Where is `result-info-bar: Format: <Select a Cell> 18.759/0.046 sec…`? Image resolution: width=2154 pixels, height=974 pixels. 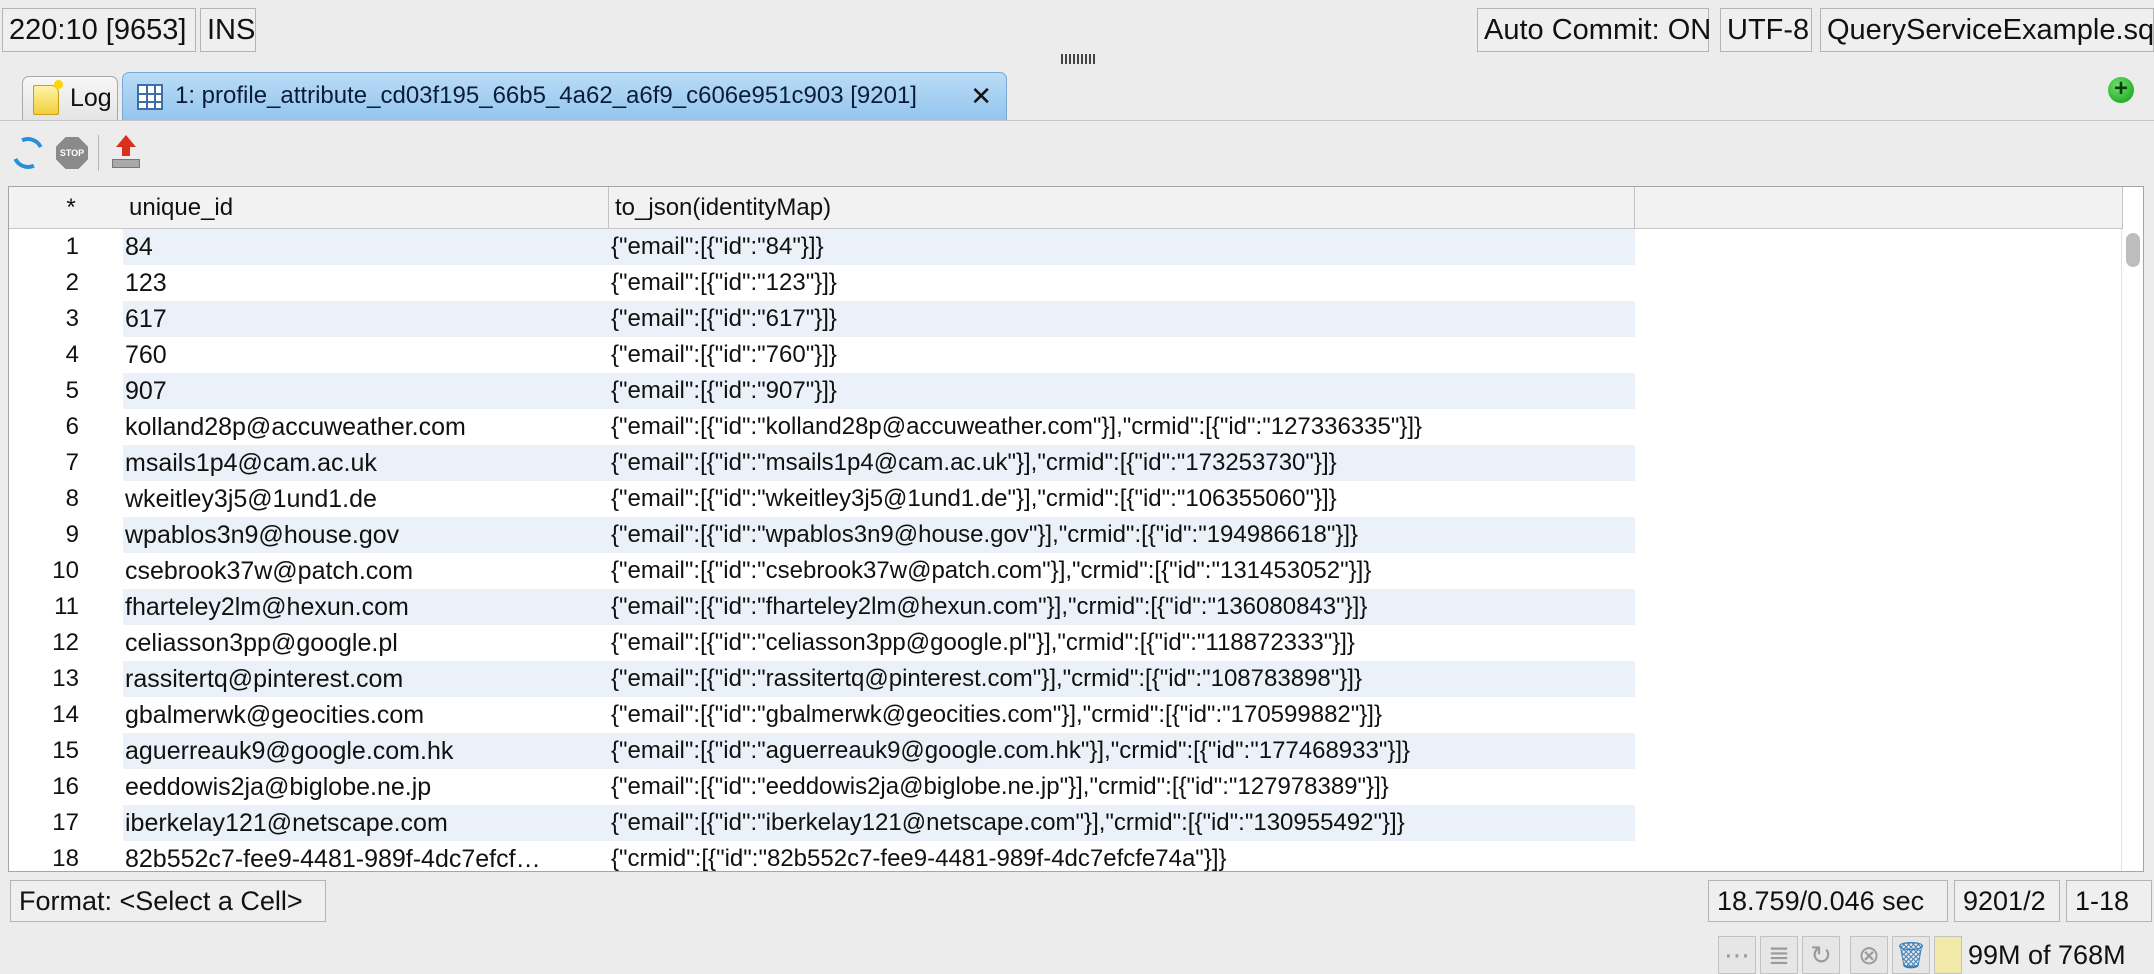 result-info-bar: Format: <Select a Cell> 18.759/0.046 sec… is located at coordinates (1077, 900).